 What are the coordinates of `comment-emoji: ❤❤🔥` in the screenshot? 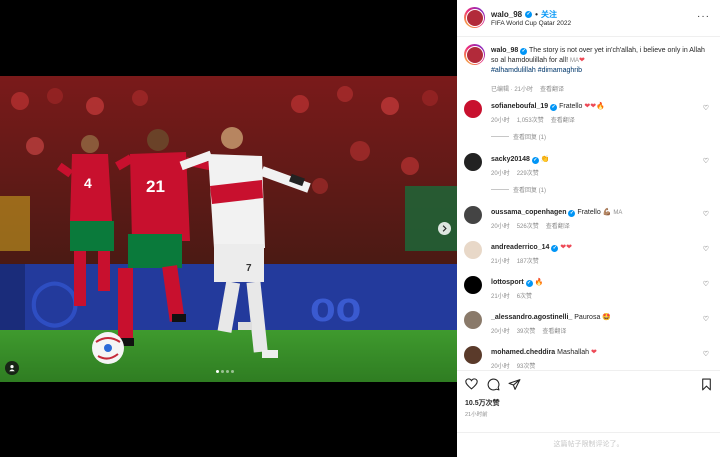 It's located at (594, 106).